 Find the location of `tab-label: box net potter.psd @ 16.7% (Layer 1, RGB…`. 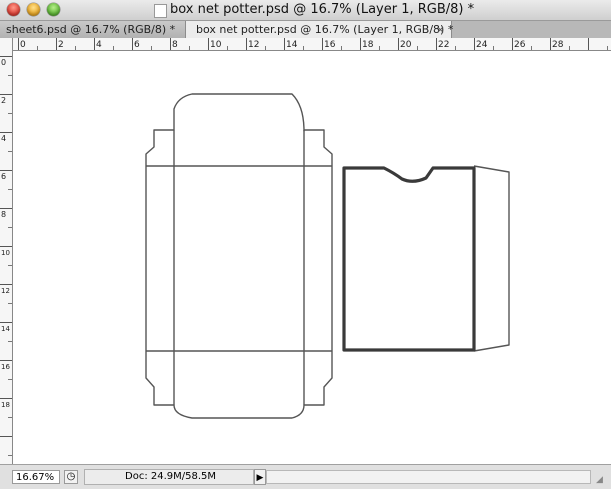

tab-label: box net potter.psd @ 16.7% (Layer 1, RGB… is located at coordinates (325, 29).